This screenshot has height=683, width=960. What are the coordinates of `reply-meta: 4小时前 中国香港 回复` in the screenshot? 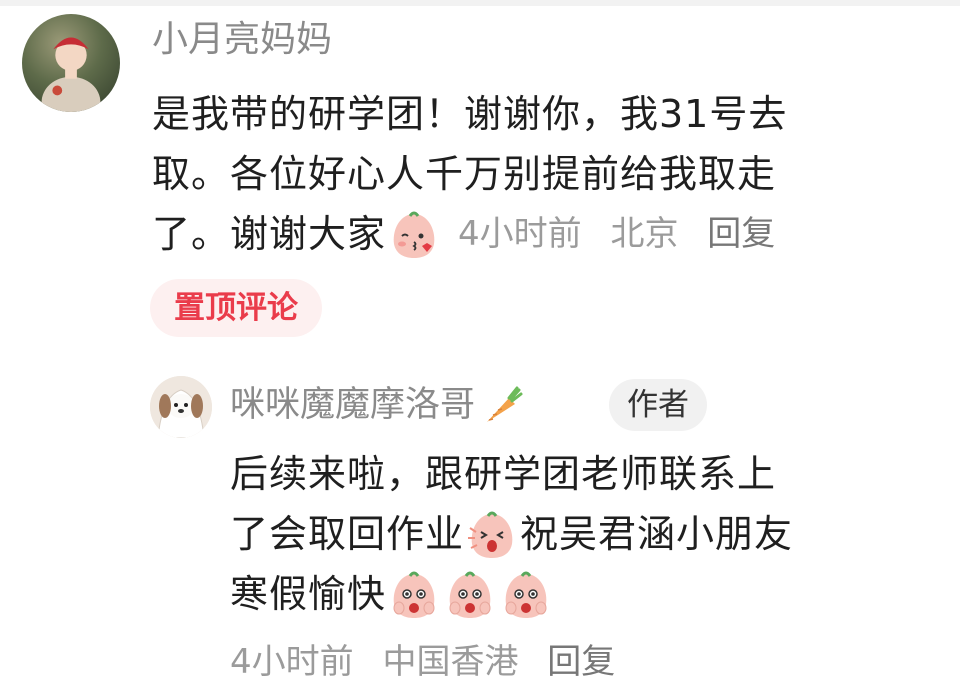 It's located at (431, 658).